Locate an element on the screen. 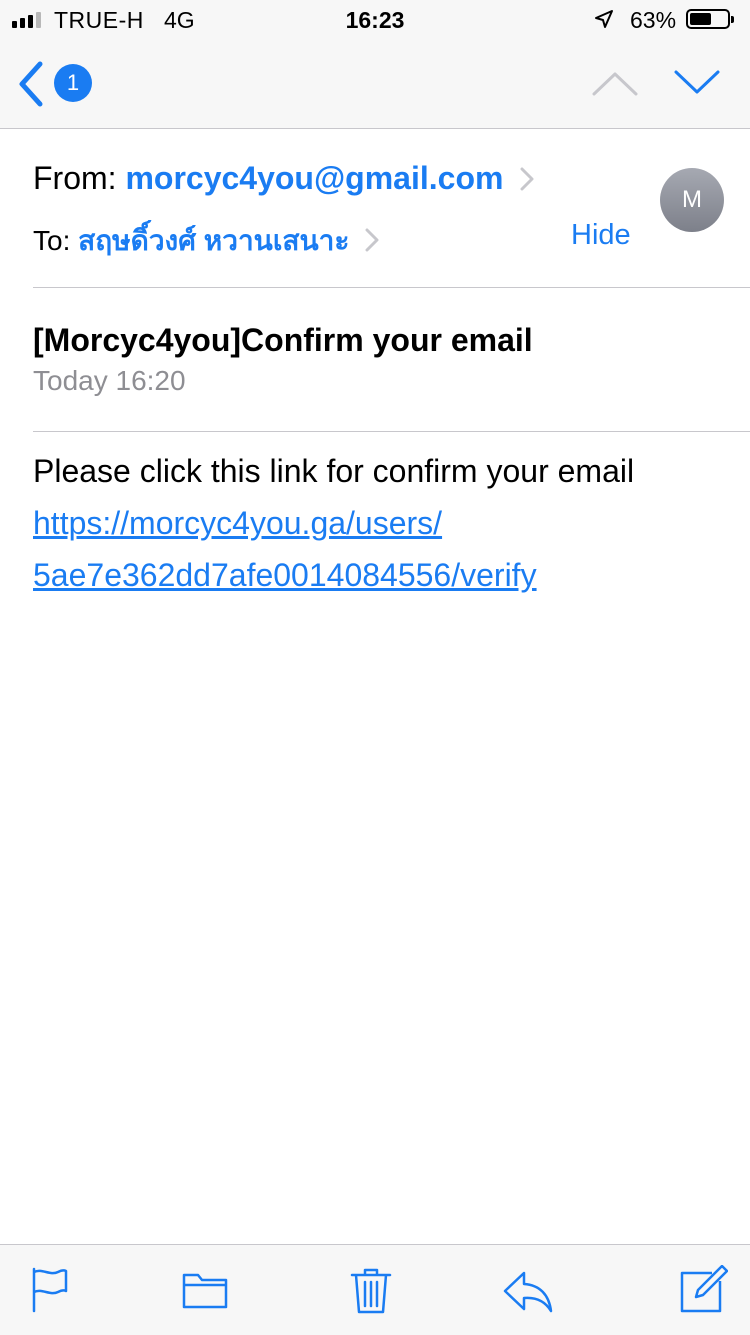 The image size is (750, 1335). sender-address: morcyc4you@gmail.com is located at coordinates (314, 178).